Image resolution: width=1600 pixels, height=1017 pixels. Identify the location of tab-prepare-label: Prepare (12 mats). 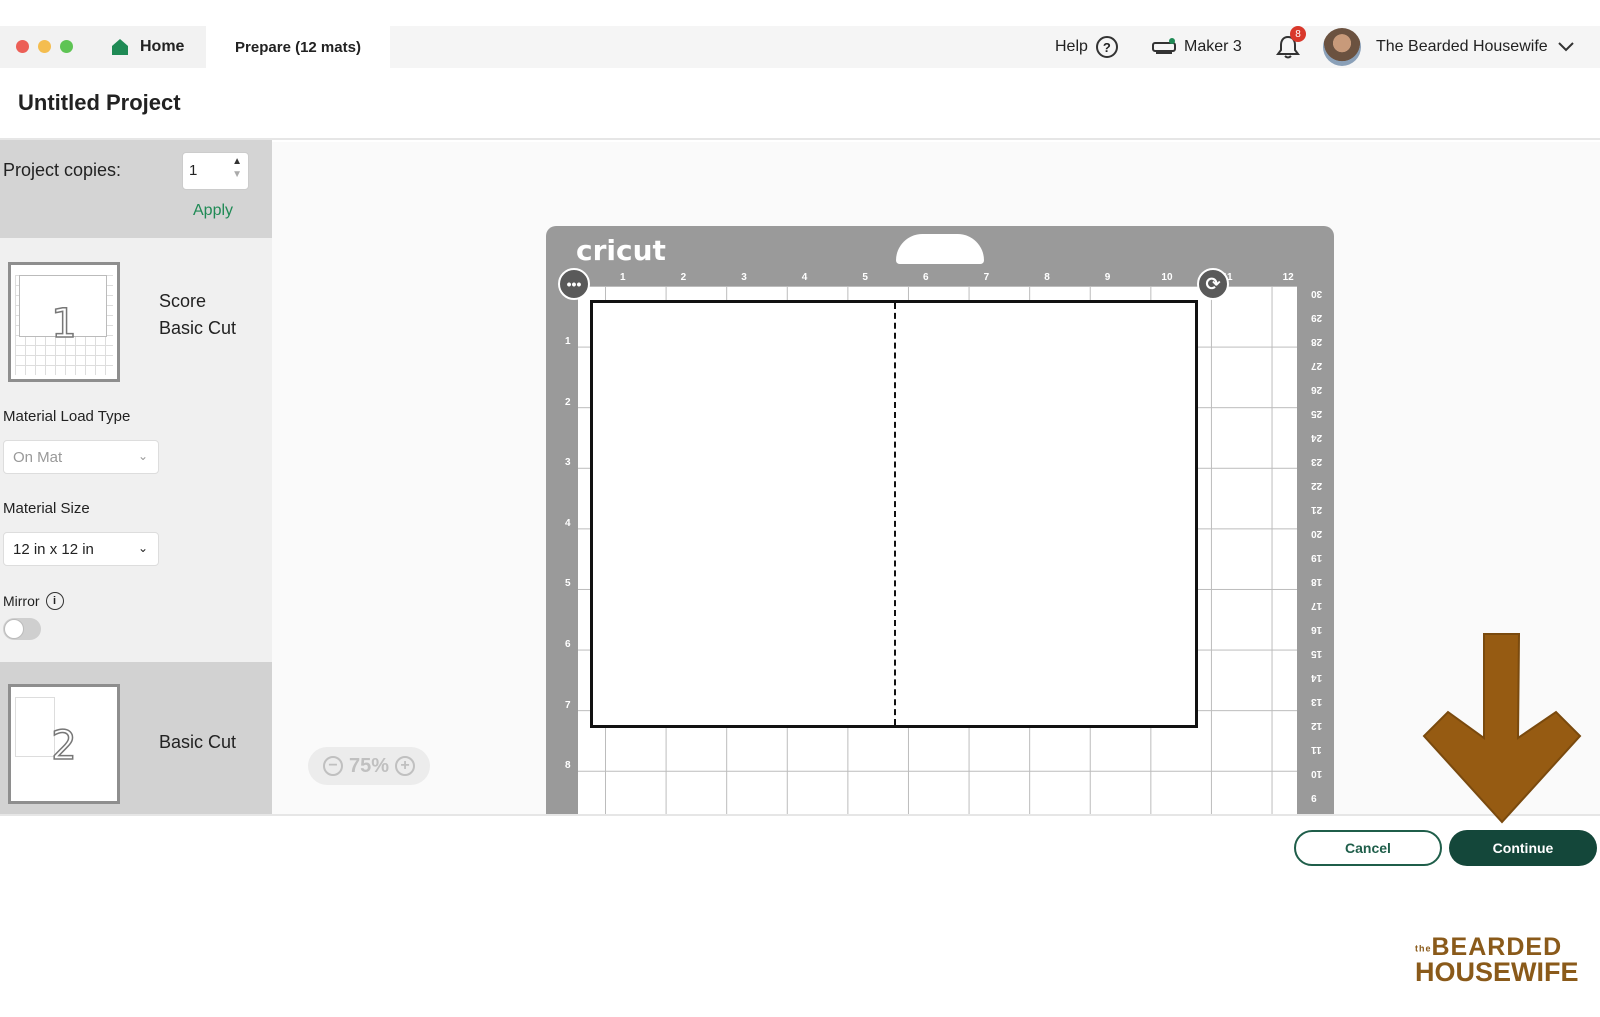
(298, 47).